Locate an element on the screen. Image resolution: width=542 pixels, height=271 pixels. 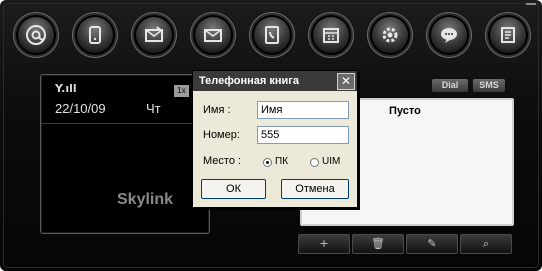
phonebook-icon is located at coordinates (272, 35).